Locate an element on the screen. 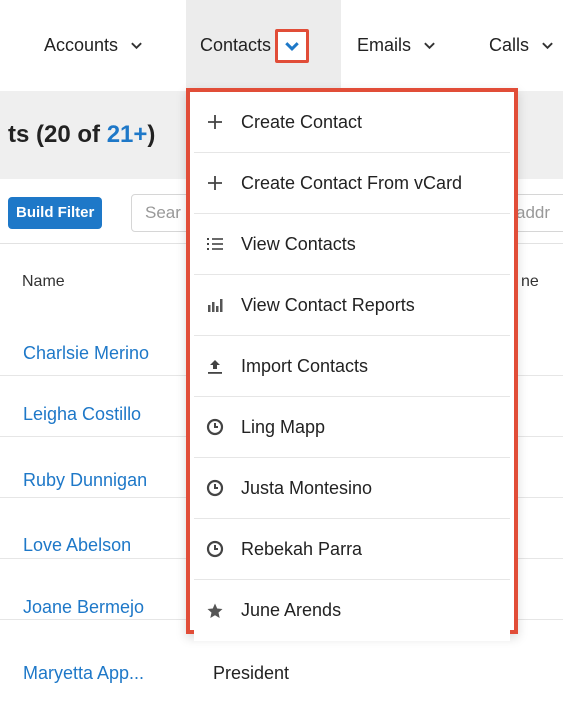  menu-item-label: Rebekah Parra is located at coordinates (302, 548).